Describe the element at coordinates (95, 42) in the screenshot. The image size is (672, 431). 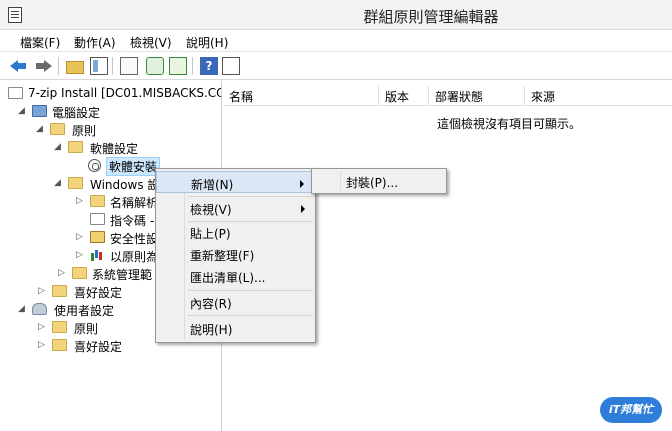
I see `menu-action: 動作(A)` at that location.